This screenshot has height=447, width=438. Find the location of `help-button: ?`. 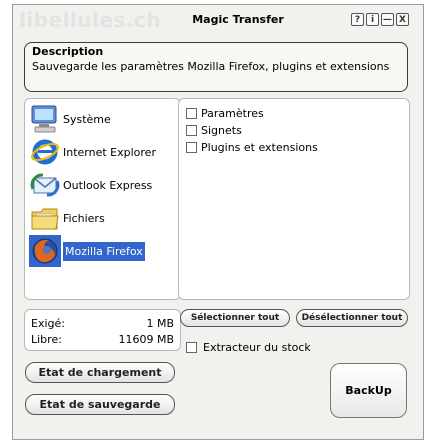

help-button: ? is located at coordinates (357, 19).